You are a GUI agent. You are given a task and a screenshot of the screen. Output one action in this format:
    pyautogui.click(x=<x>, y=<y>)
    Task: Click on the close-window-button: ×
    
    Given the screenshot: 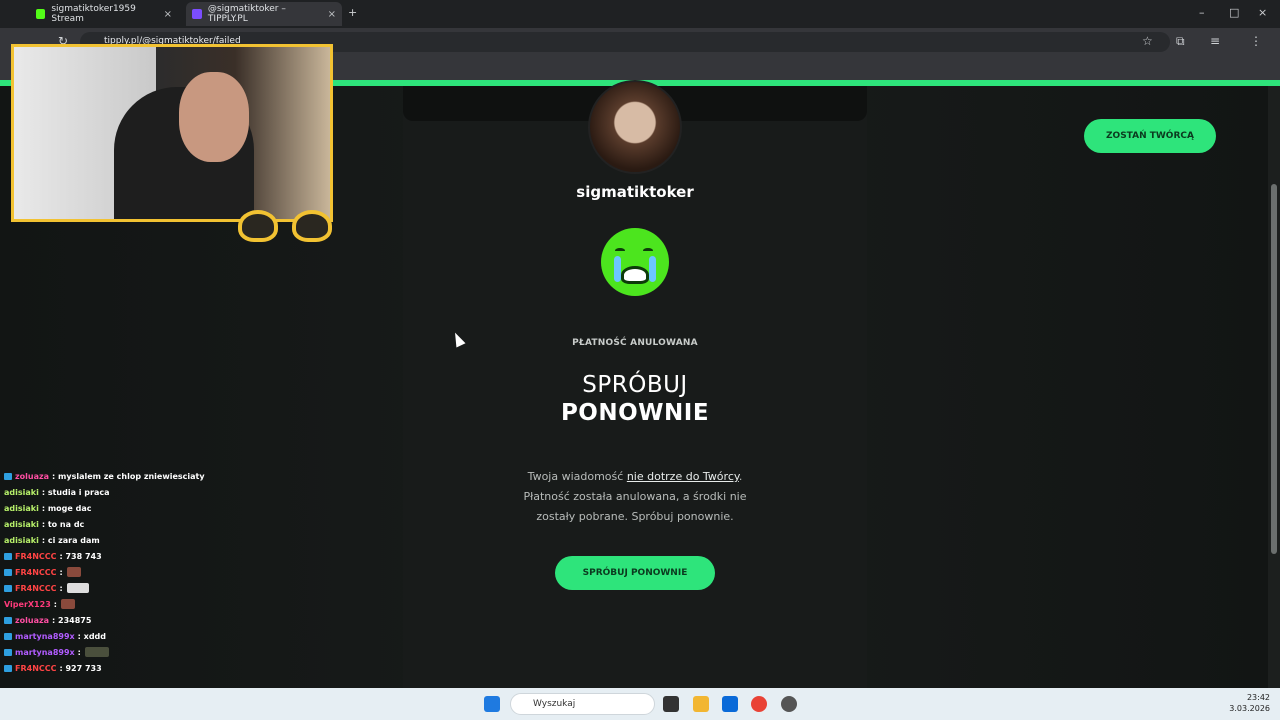 What is the action you would take?
    pyautogui.click(x=1262, y=12)
    